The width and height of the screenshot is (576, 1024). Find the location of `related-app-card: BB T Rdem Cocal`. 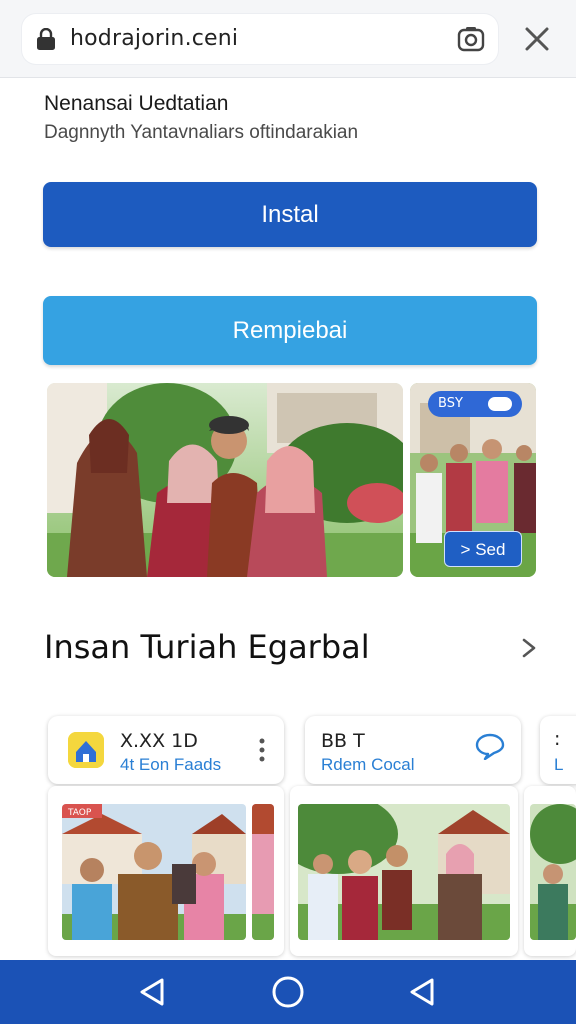

related-app-card: BB T Rdem Cocal is located at coordinates (413, 750).